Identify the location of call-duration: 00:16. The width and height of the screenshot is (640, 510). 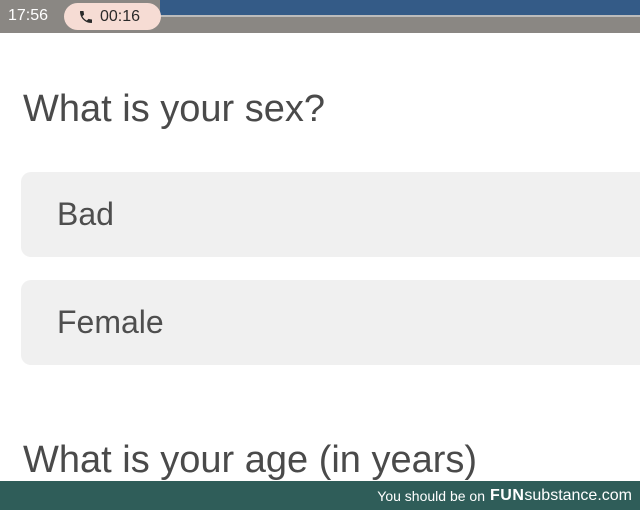
(120, 16).